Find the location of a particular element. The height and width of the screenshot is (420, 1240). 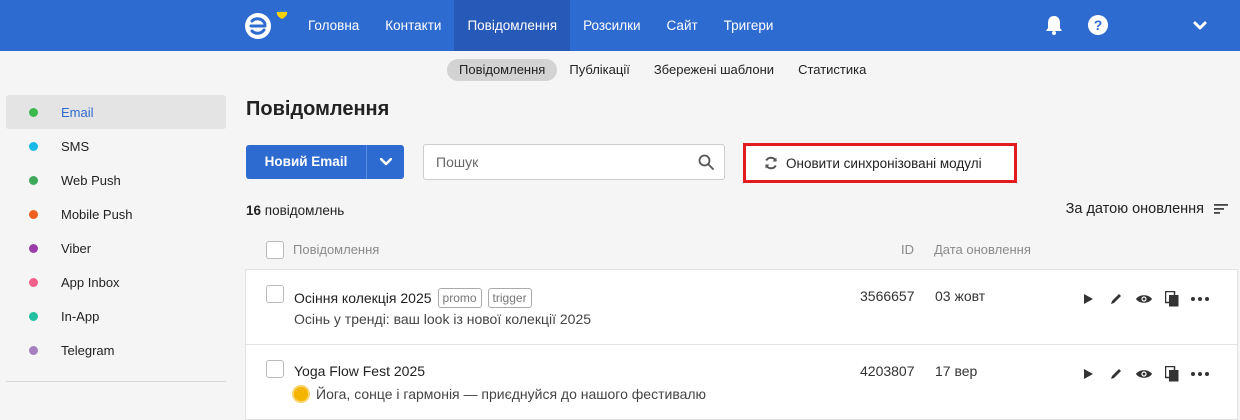

sidebar-item-web-push: Web Push is located at coordinates (116, 180).